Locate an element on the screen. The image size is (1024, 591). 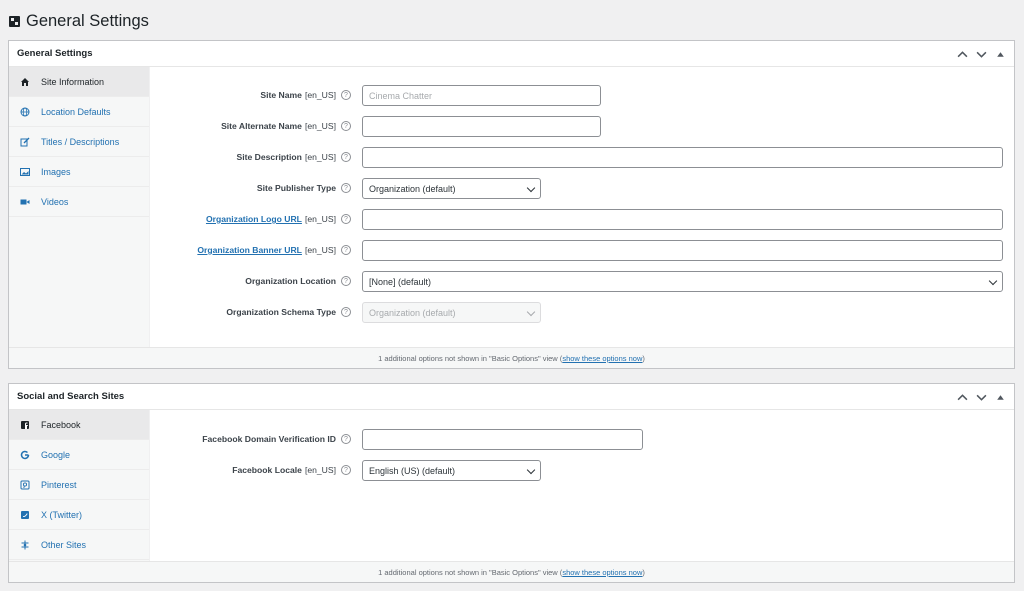
facebook-icon is located at coordinates (25, 425).